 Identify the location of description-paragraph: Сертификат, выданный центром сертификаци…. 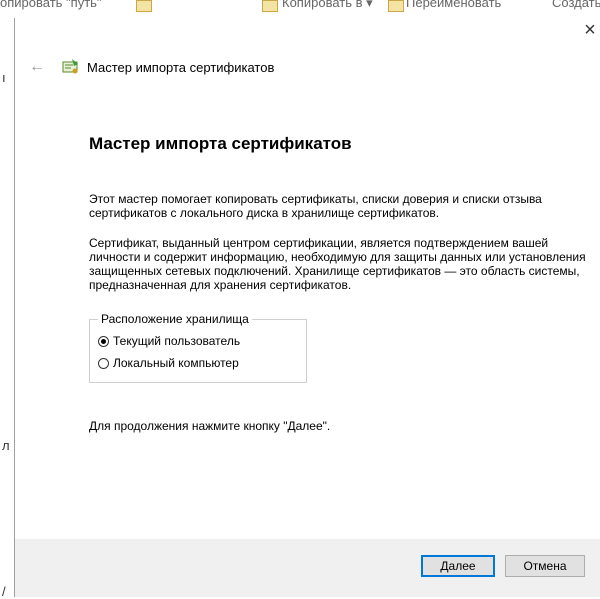
(337, 264).